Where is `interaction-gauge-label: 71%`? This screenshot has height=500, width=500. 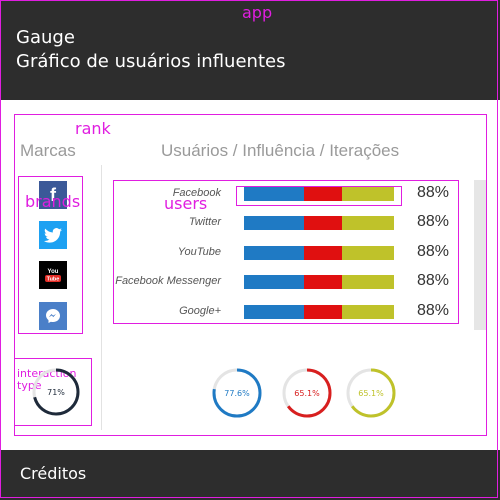 interaction-gauge-label: 71% is located at coordinates (56, 392).